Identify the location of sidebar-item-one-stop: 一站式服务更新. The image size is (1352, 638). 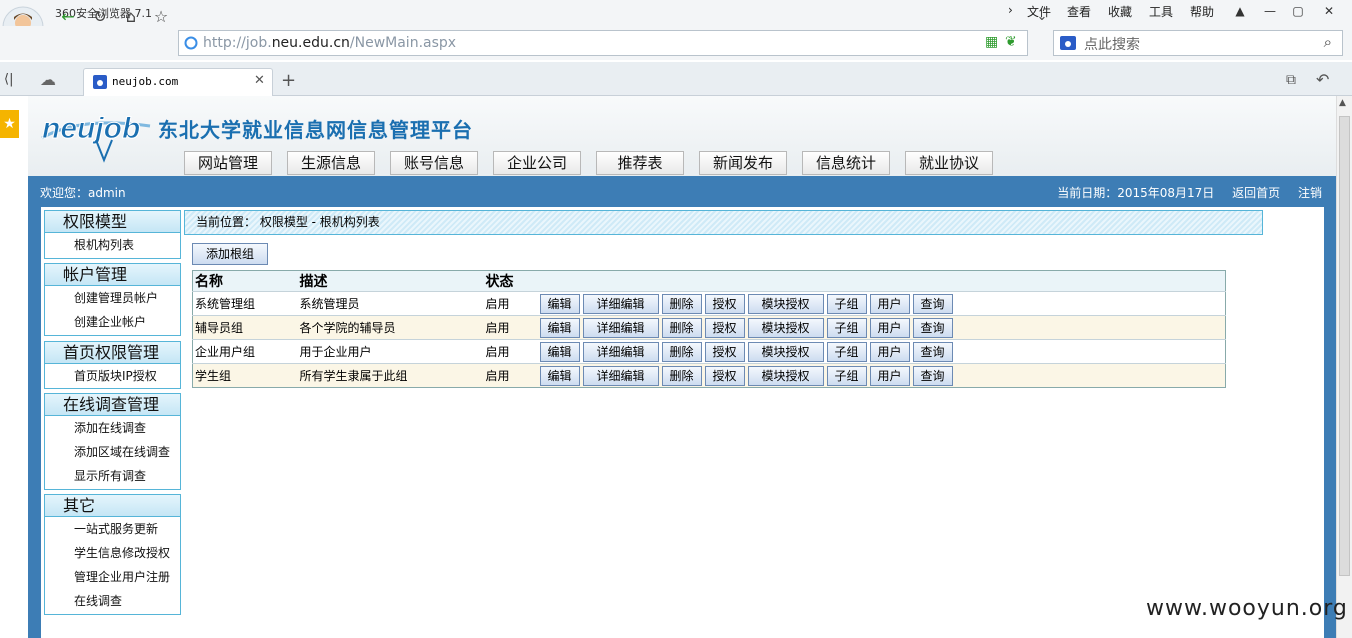
(112, 529).